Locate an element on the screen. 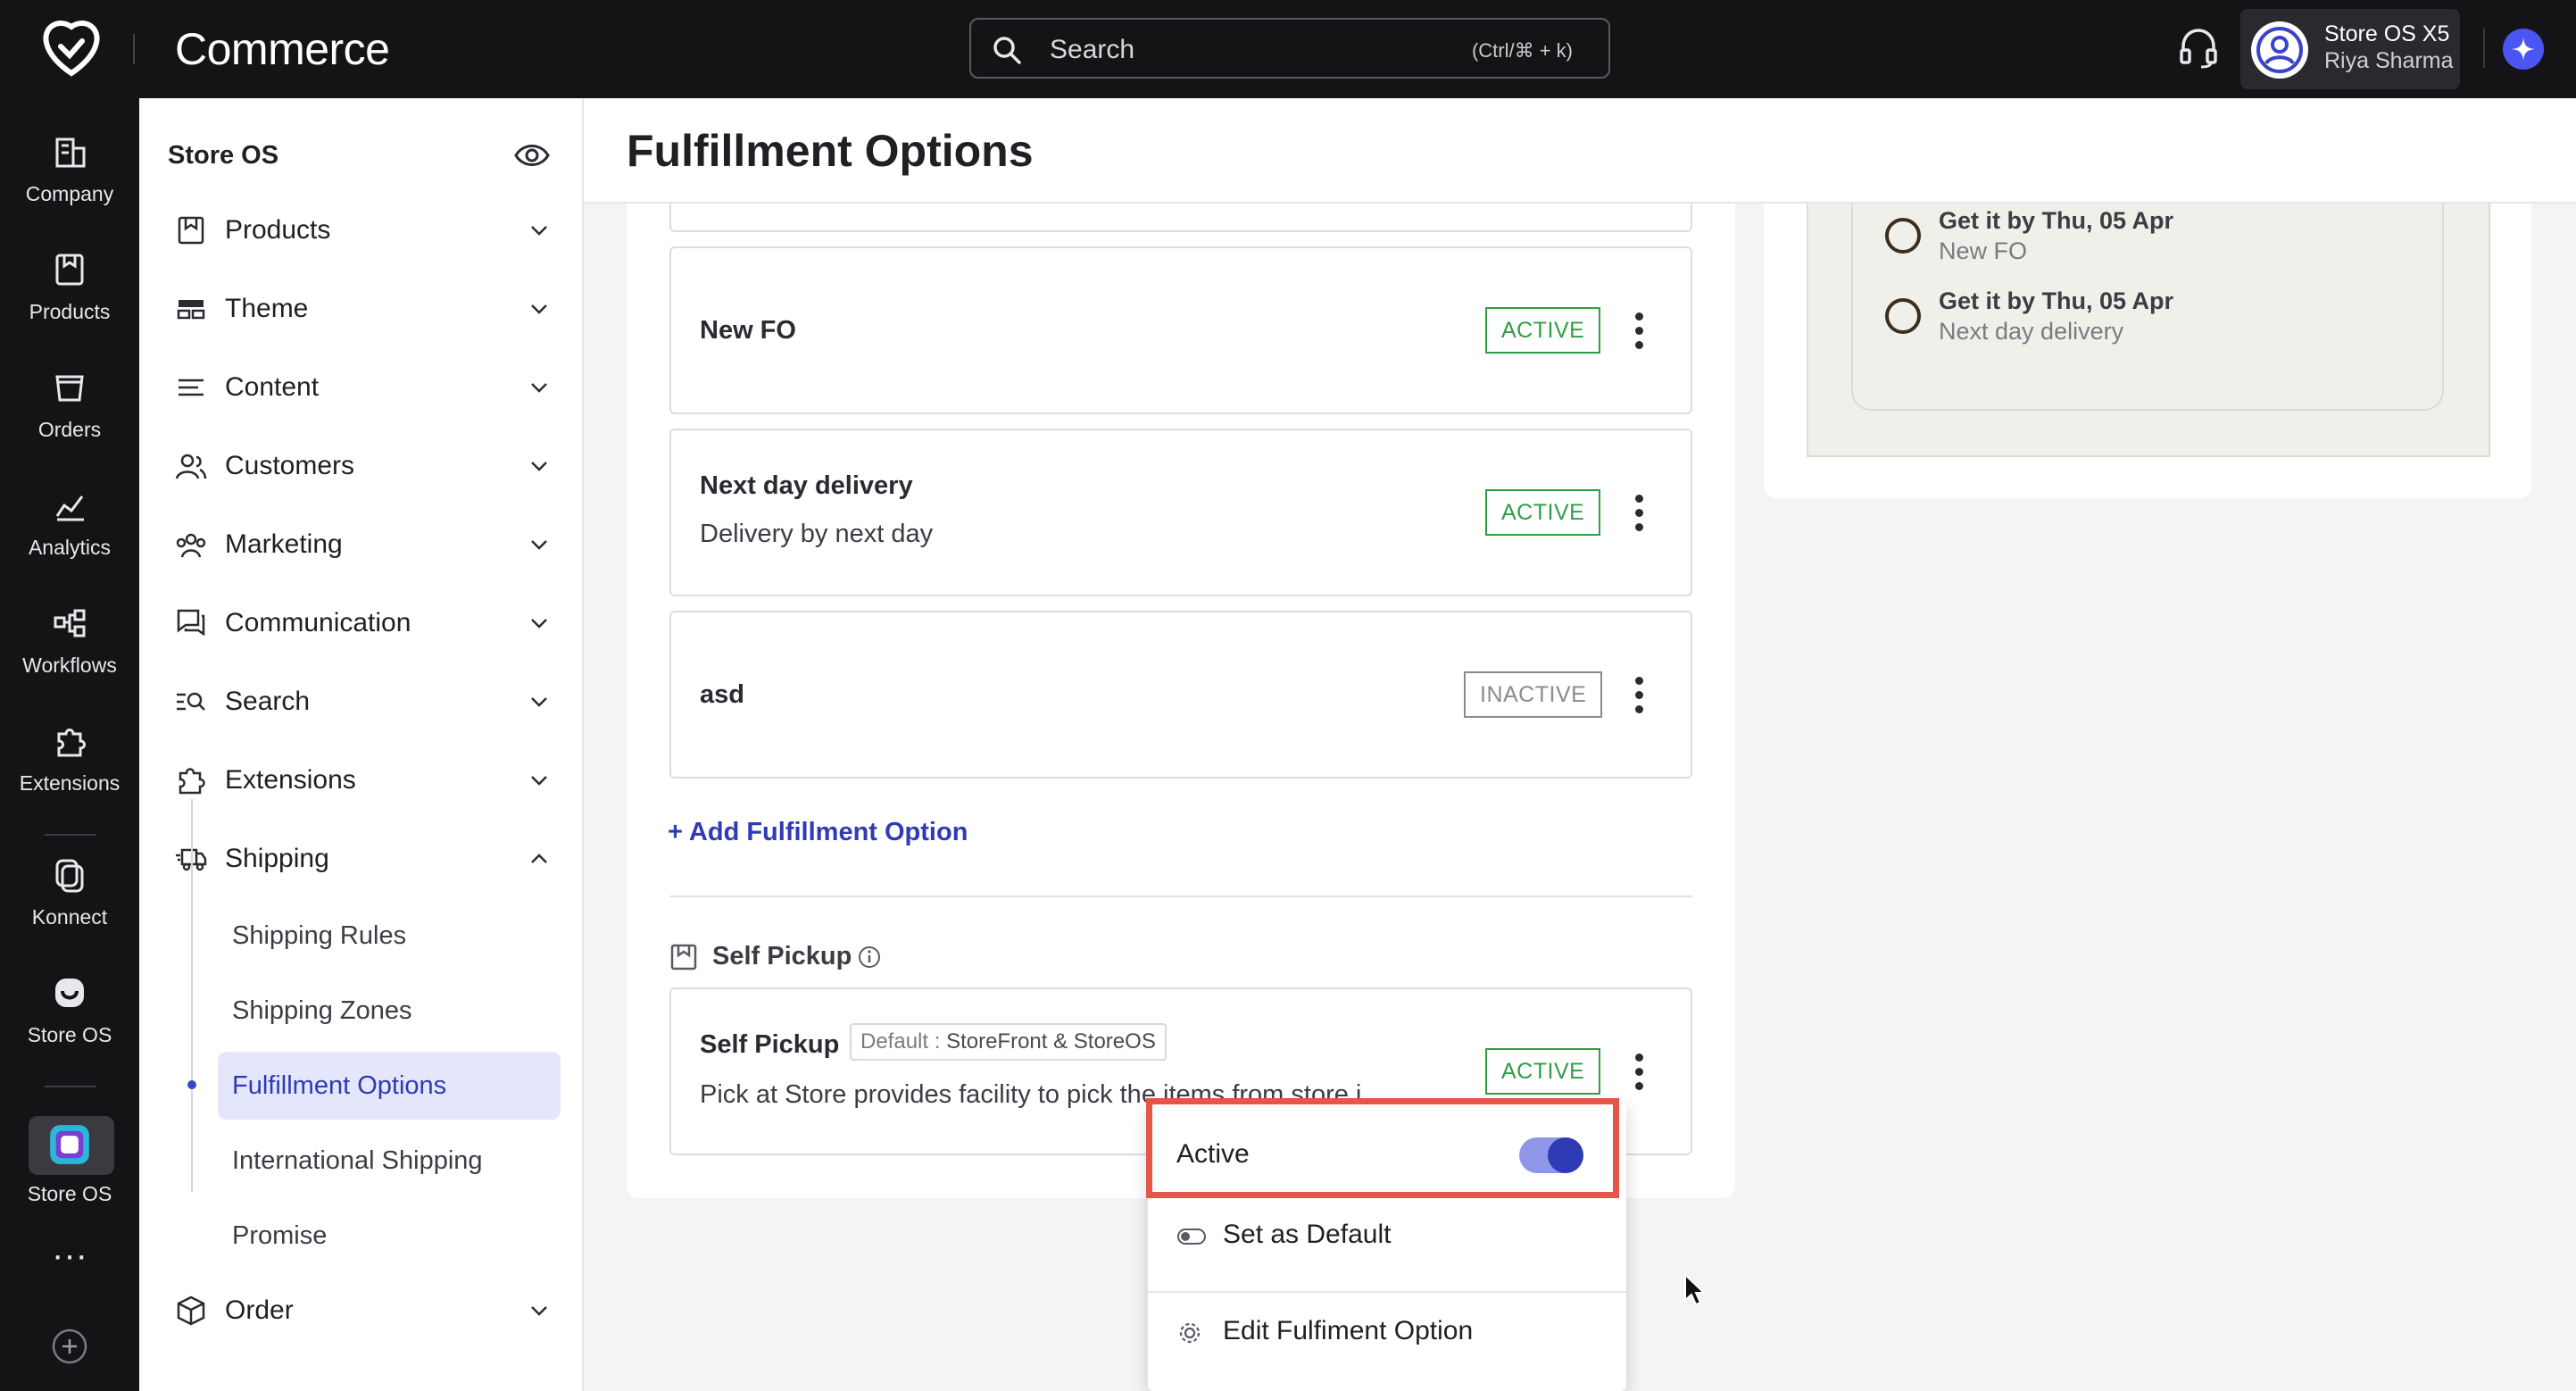  rail-add-button is located at coordinates (69, 1352).